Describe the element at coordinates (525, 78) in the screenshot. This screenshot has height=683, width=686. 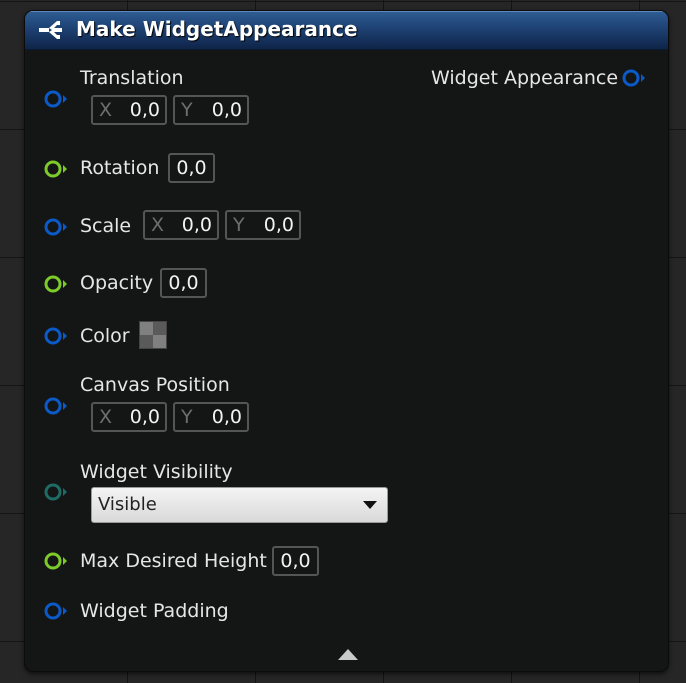
I see `output-pin-label: Widget Appearance` at that location.